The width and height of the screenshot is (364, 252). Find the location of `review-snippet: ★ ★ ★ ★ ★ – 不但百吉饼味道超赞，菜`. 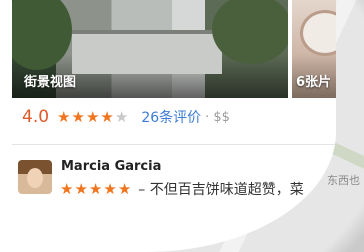

review-snippet: ★ ★ ★ ★ ★ – 不但百吉饼味道超赞，菜 is located at coordinates (182, 189).